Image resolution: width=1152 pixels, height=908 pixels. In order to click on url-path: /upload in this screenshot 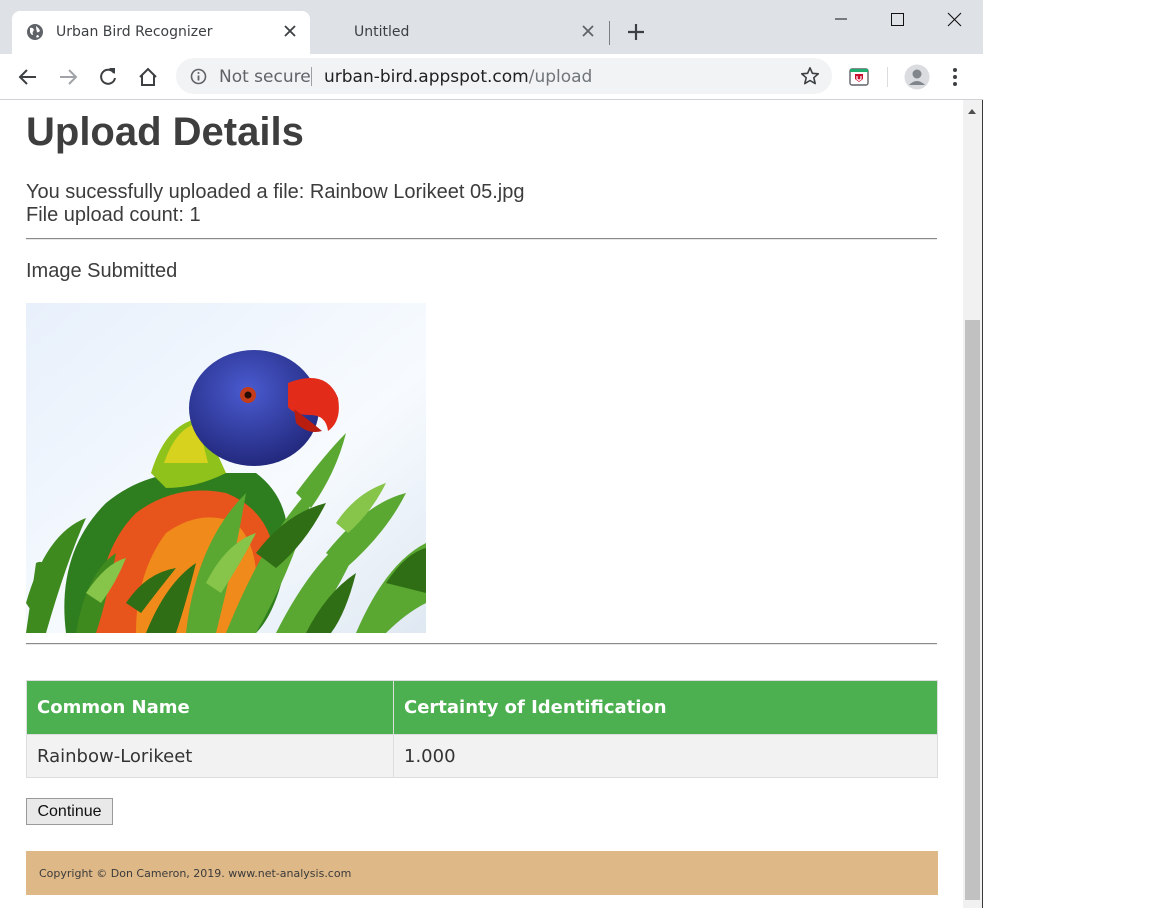, I will do `click(560, 77)`.